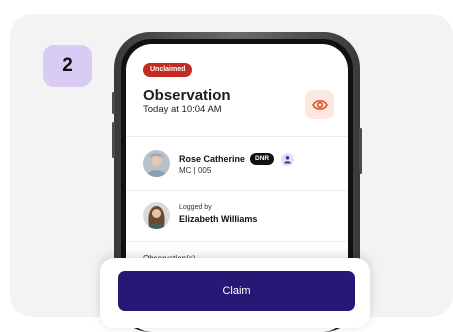  What do you see at coordinates (156, 163) in the screenshot?
I see `resident-avatar` at bounding box center [156, 163].